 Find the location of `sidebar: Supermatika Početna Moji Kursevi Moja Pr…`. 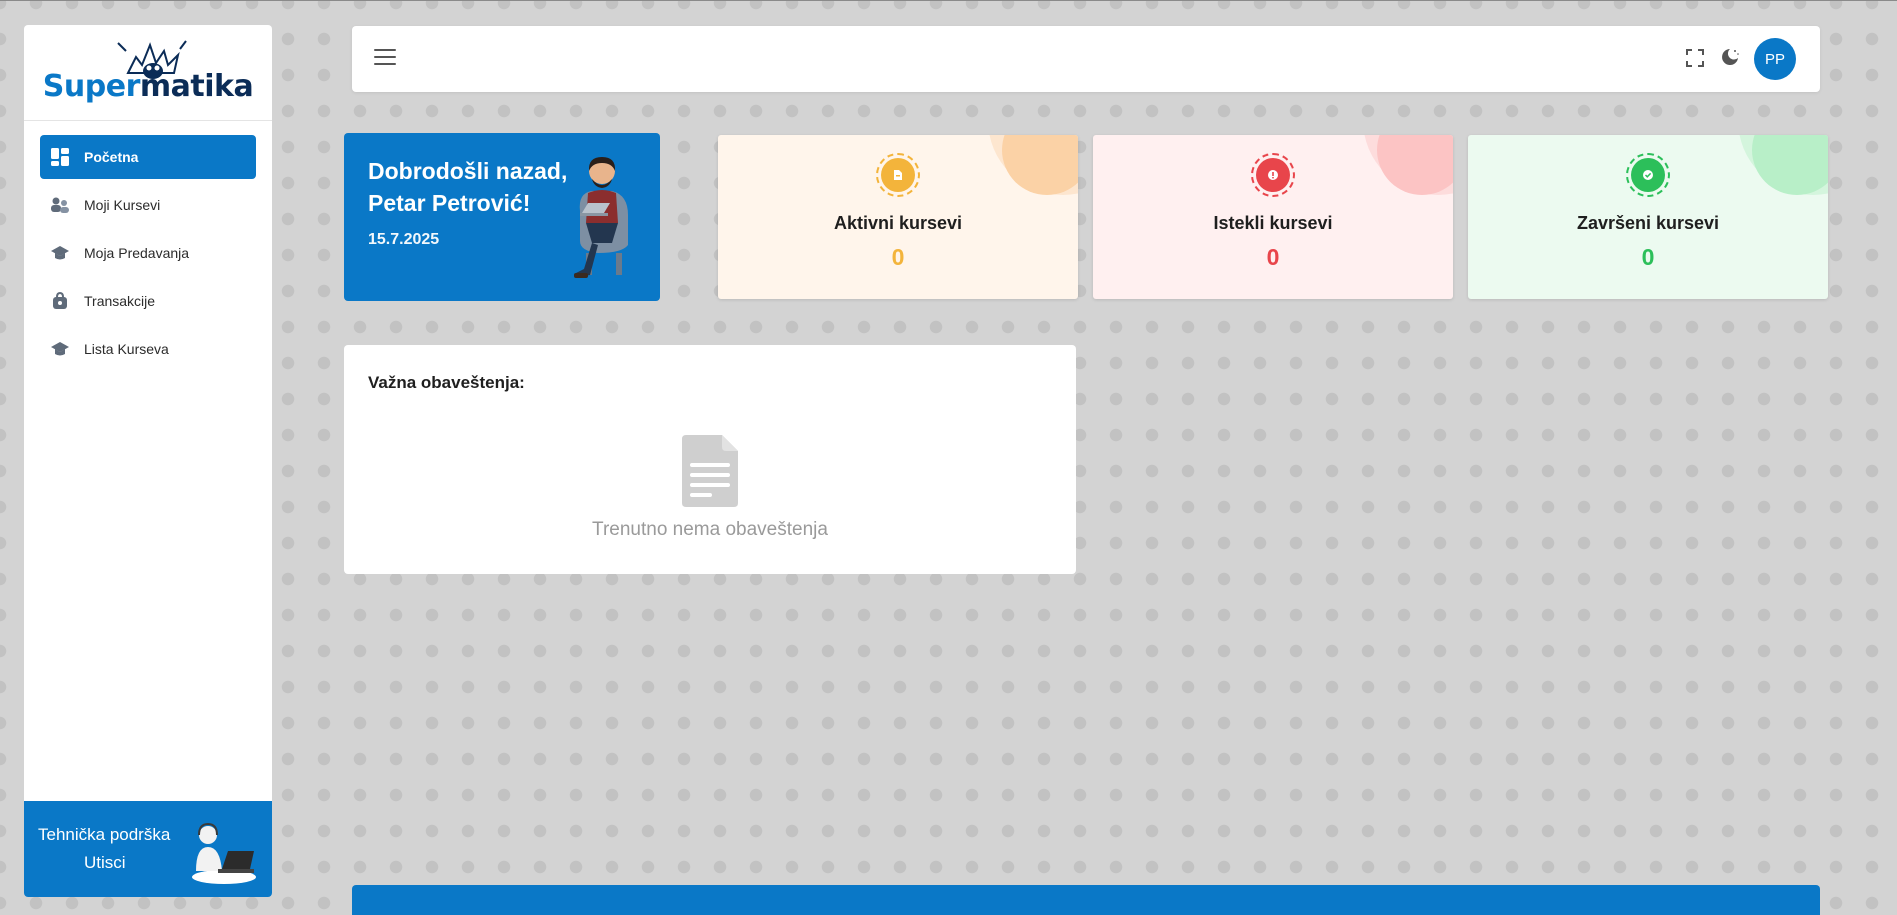

sidebar: Supermatika Početna Moji Kursevi Moja Pr… is located at coordinates (148, 461).